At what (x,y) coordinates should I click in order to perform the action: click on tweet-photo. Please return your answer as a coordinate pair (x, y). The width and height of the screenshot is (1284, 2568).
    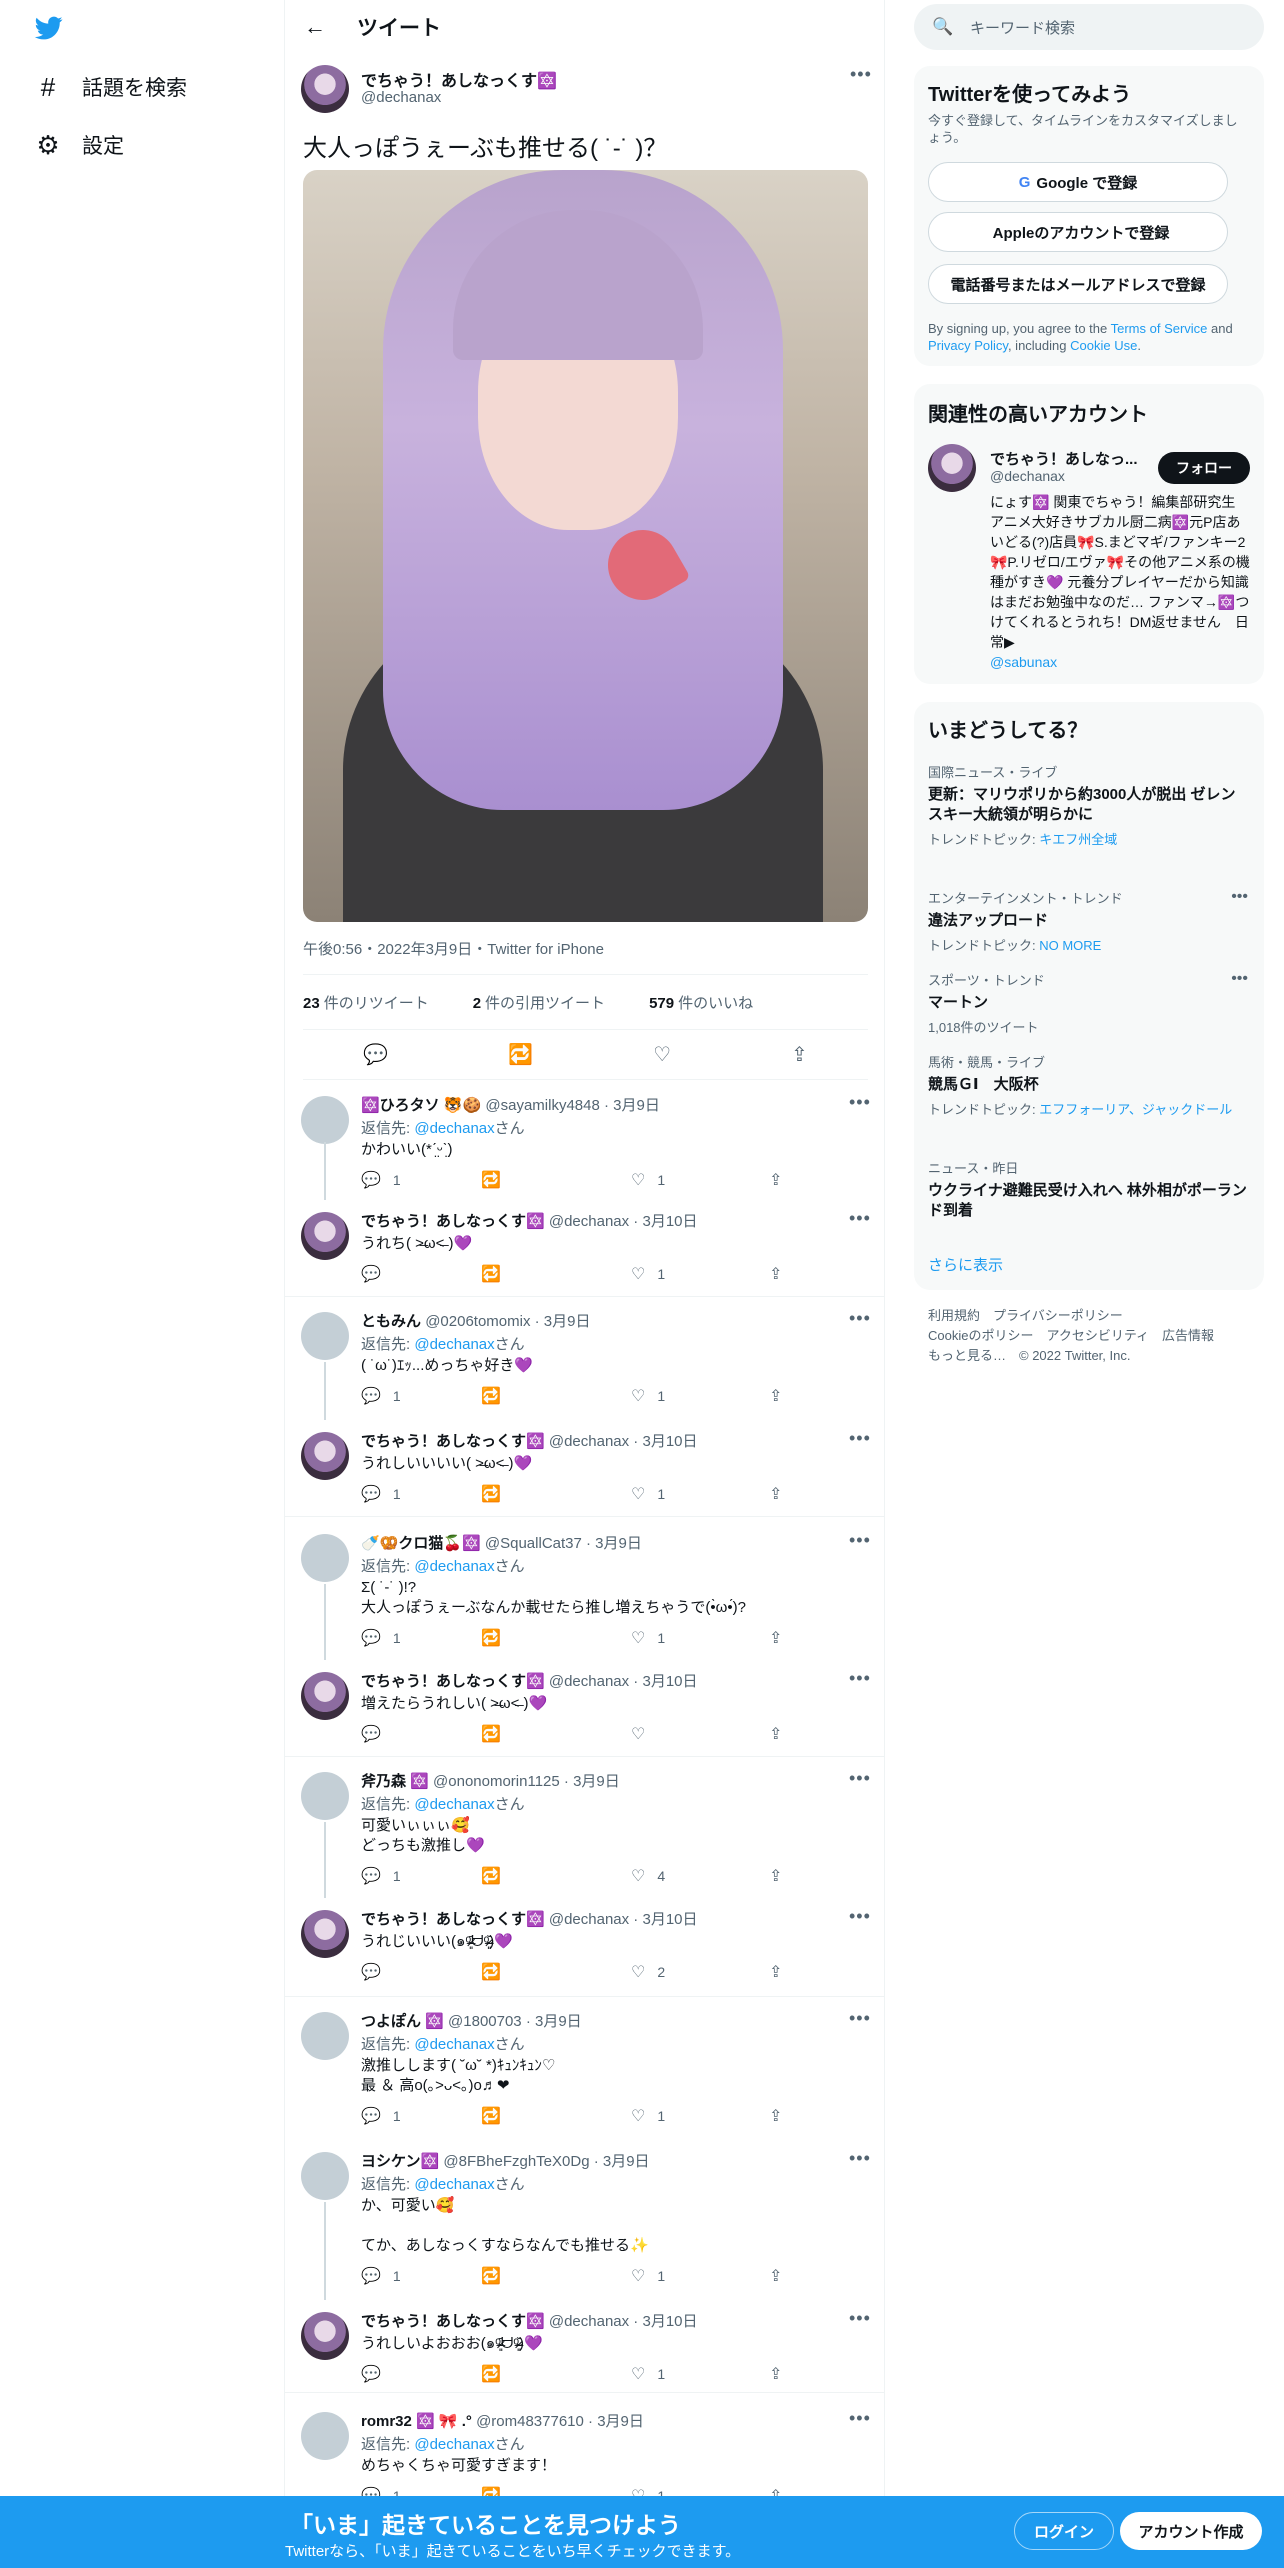
    Looking at the image, I should click on (585, 546).